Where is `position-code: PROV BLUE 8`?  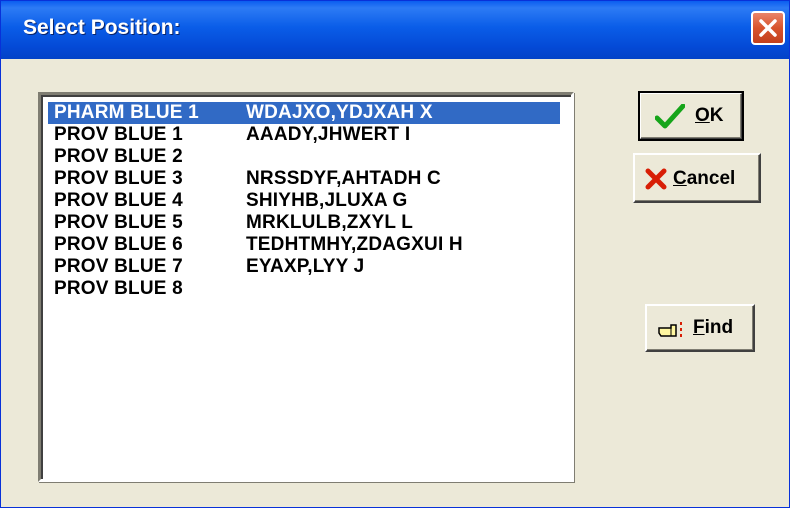
position-code: PROV BLUE 8 is located at coordinates (118, 288).